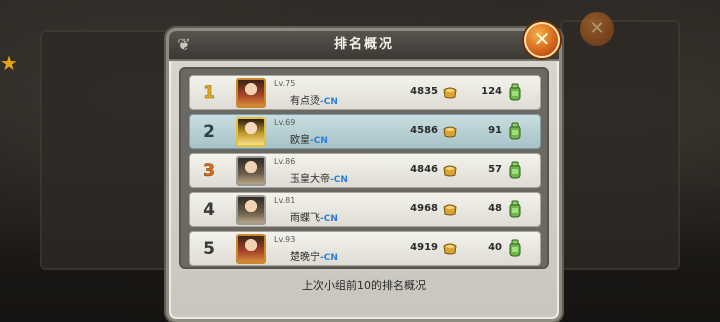 This screenshot has height=322, width=720. What do you see at coordinates (285, 239) in the screenshot?
I see `player-level: Lv.93` at bounding box center [285, 239].